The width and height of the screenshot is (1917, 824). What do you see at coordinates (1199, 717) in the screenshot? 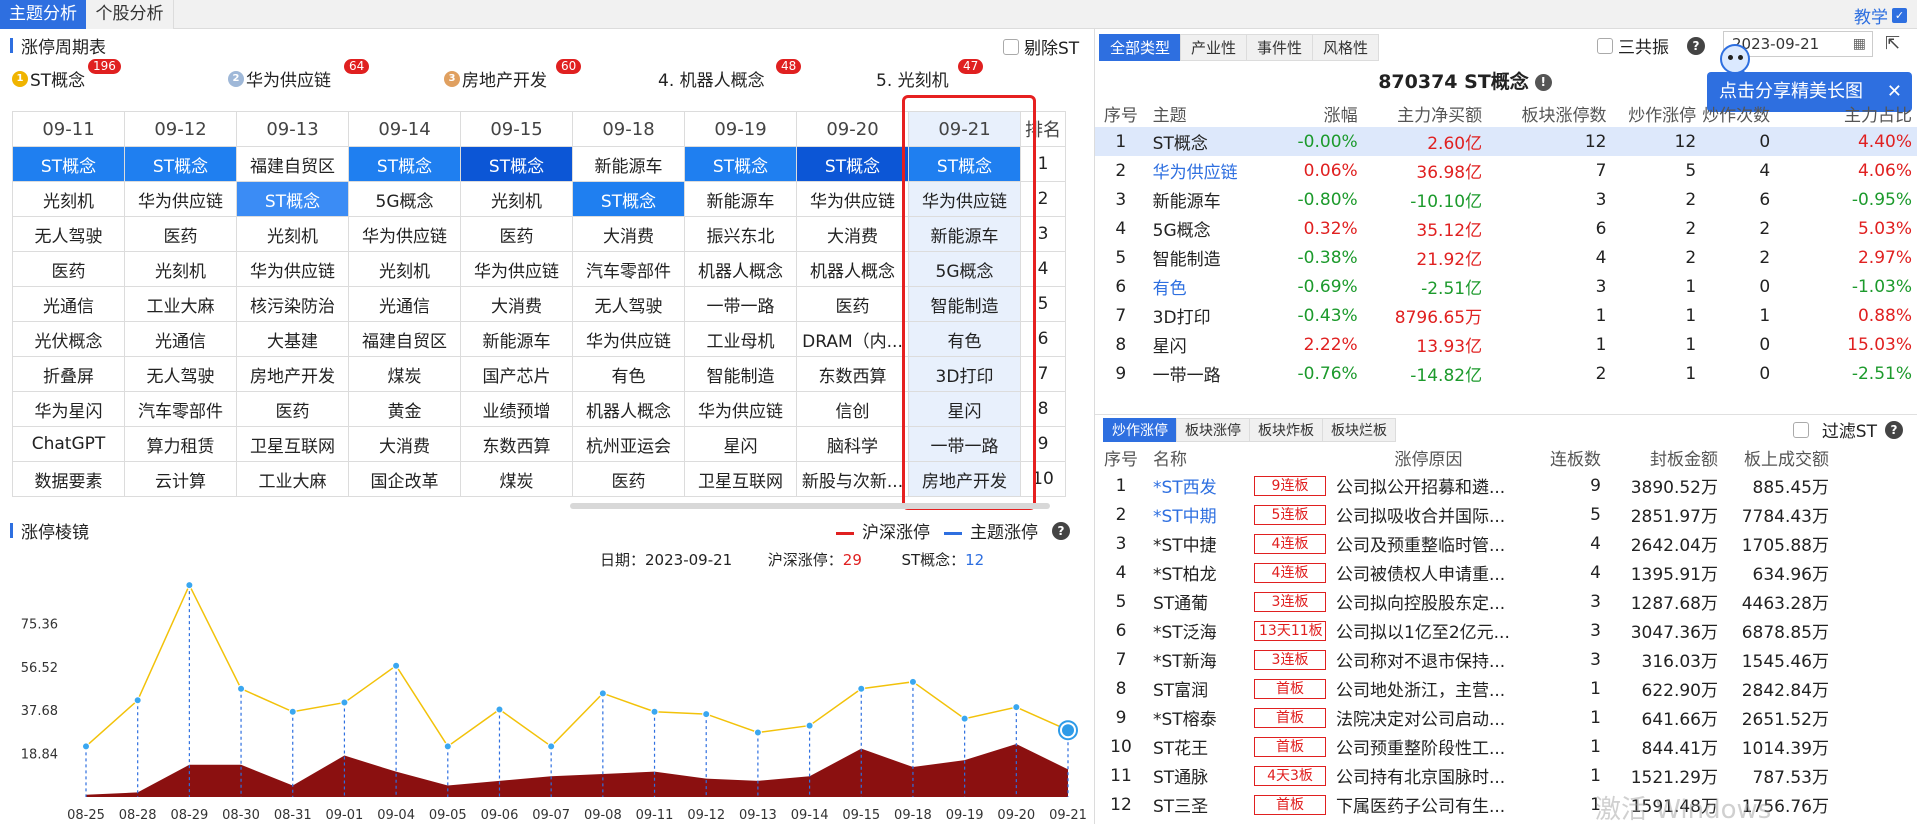
I see `stock-cell-name: *ST榕泰` at bounding box center [1199, 717].